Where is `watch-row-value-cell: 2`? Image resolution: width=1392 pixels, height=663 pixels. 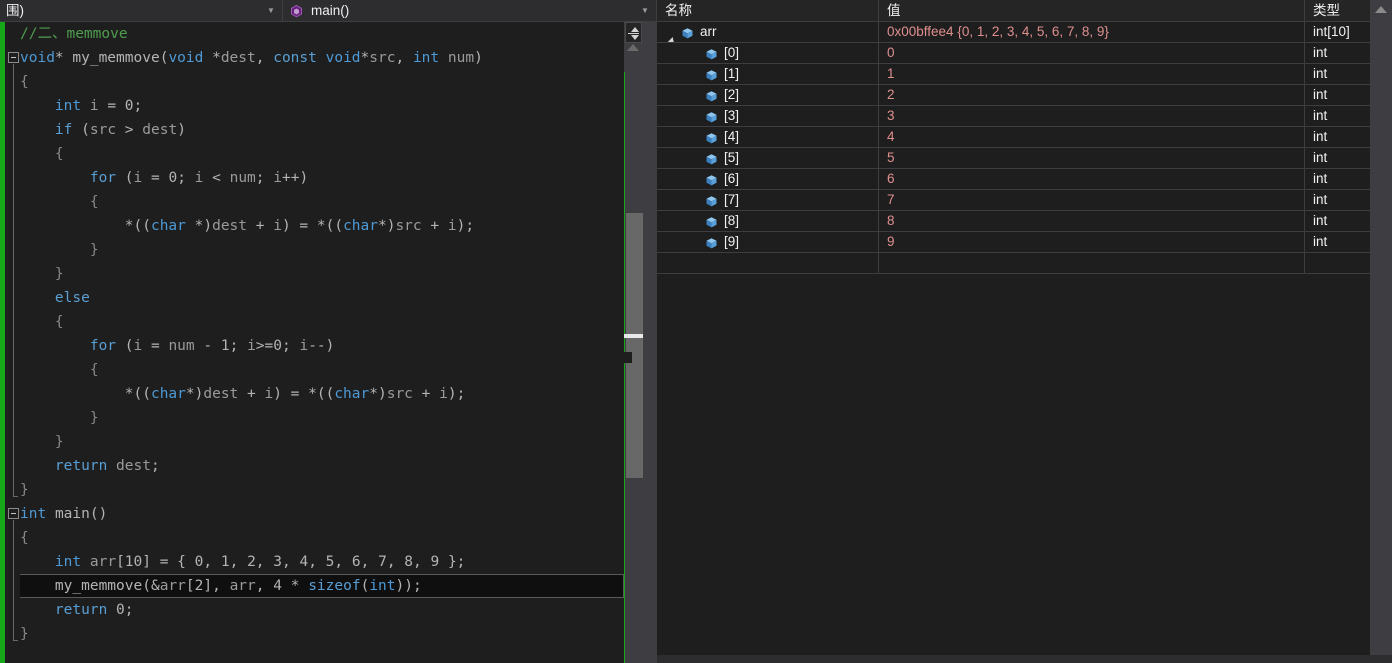 watch-row-value-cell: 2 is located at coordinates (1092, 95).